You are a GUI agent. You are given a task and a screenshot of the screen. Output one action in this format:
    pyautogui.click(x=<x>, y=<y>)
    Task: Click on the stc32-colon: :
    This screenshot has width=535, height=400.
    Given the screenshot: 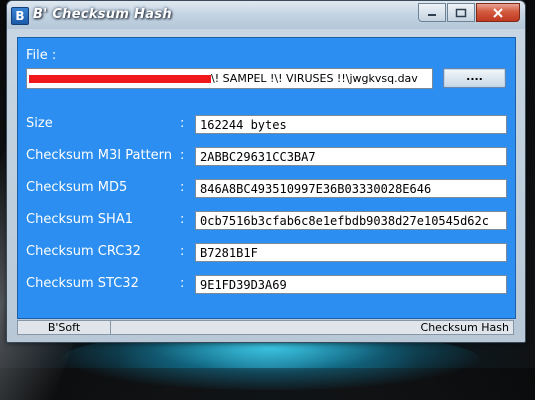 What is the action you would take?
    pyautogui.click(x=182, y=283)
    